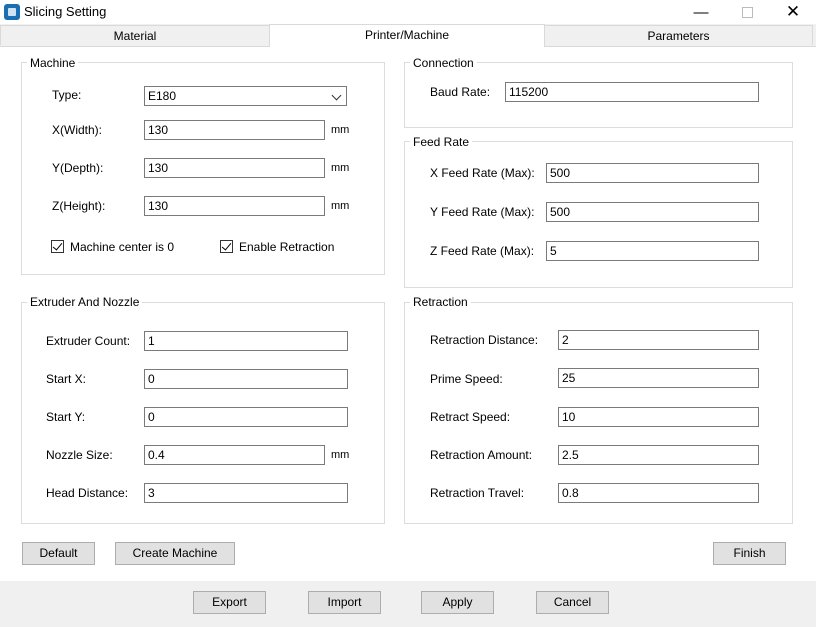 Image resolution: width=816 pixels, height=627 pixels. Describe the element at coordinates (441, 142) in the screenshot. I see `feed-rate-group-title: Feed Rate` at that location.